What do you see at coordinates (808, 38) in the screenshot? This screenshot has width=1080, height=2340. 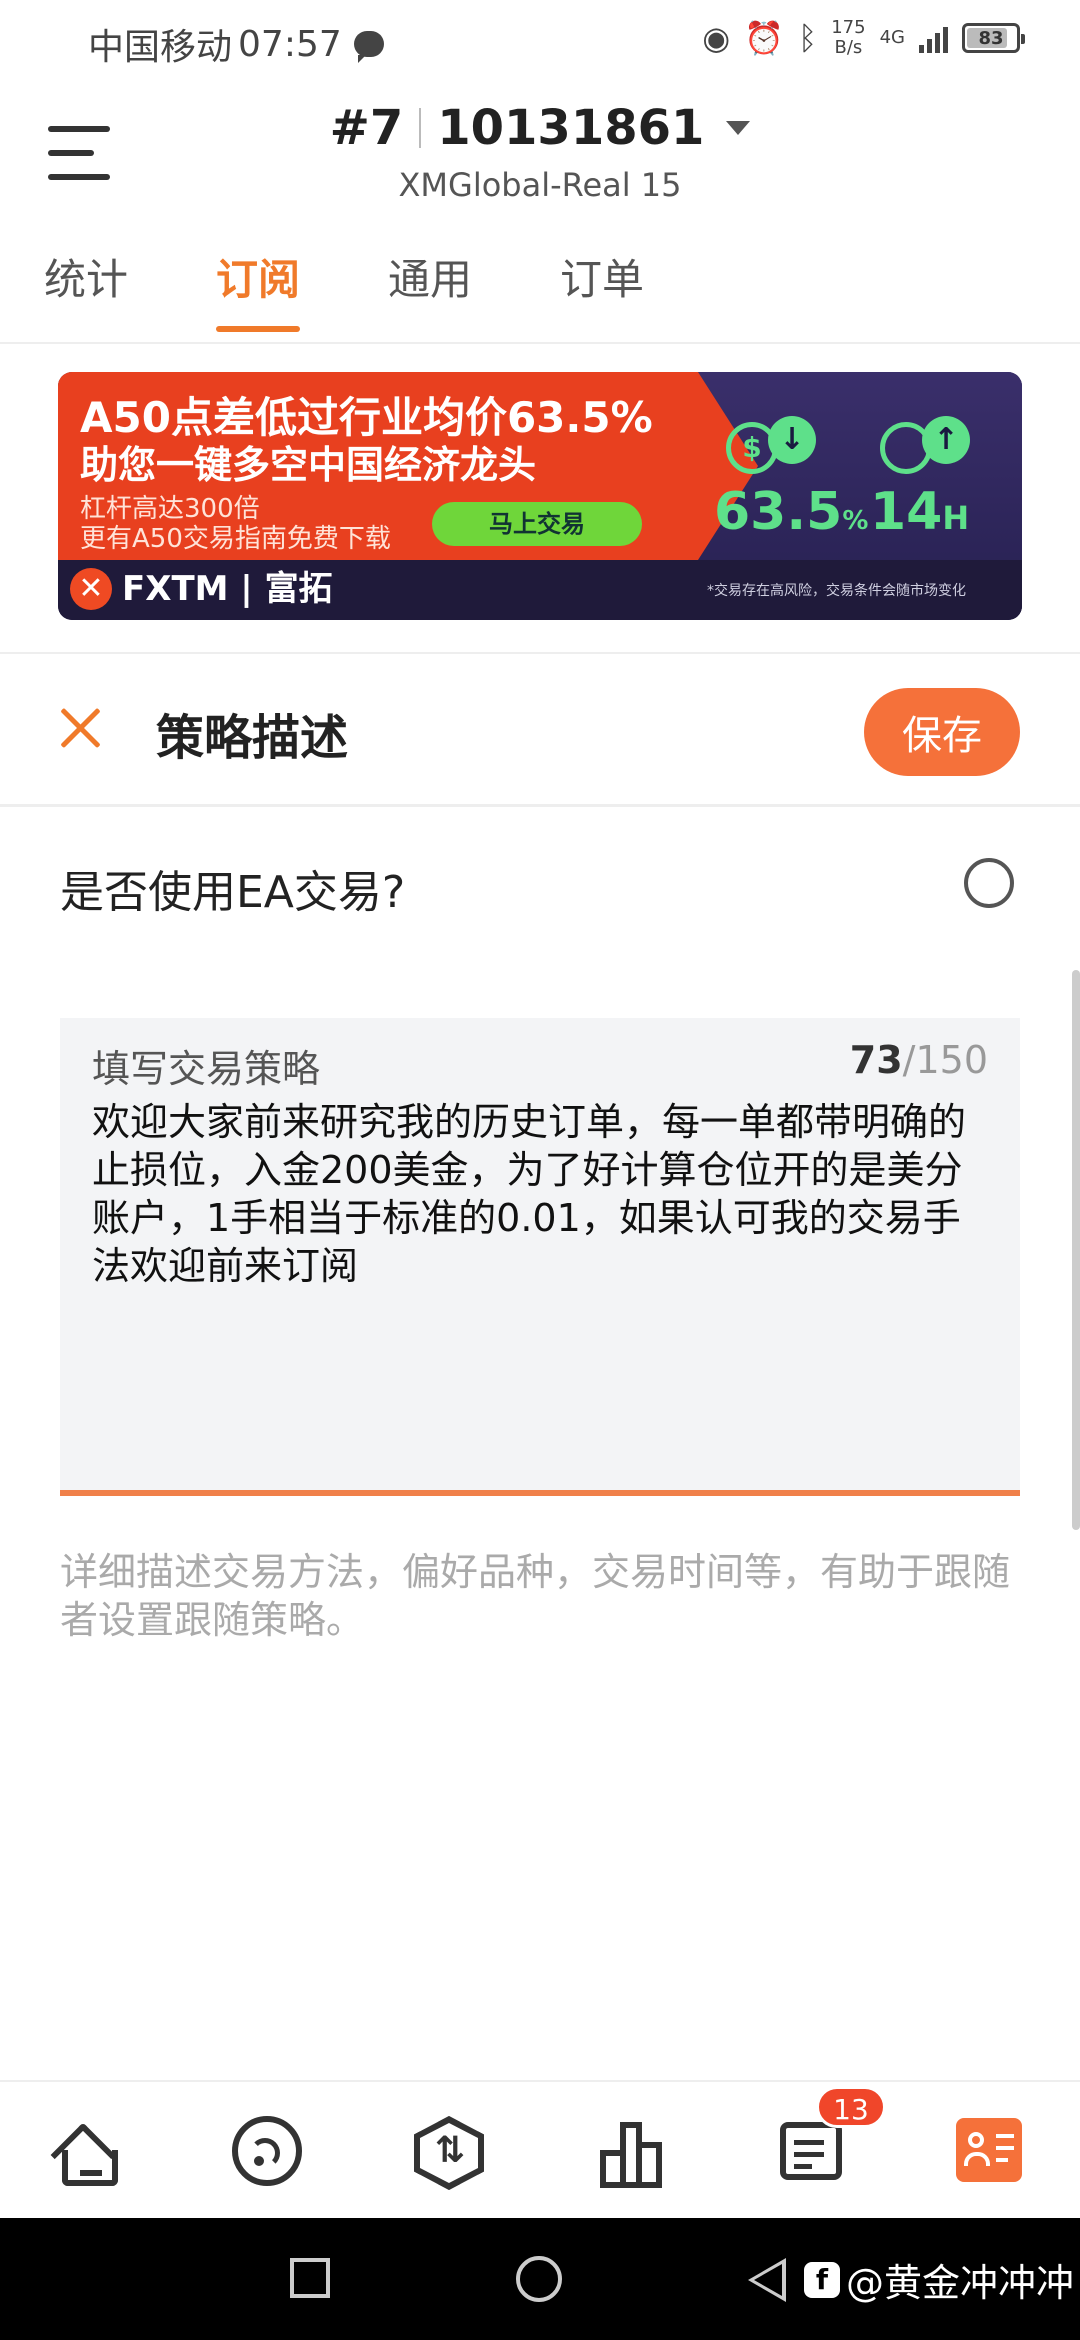 I see `bluetooth-icon: ᛒ` at bounding box center [808, 38].